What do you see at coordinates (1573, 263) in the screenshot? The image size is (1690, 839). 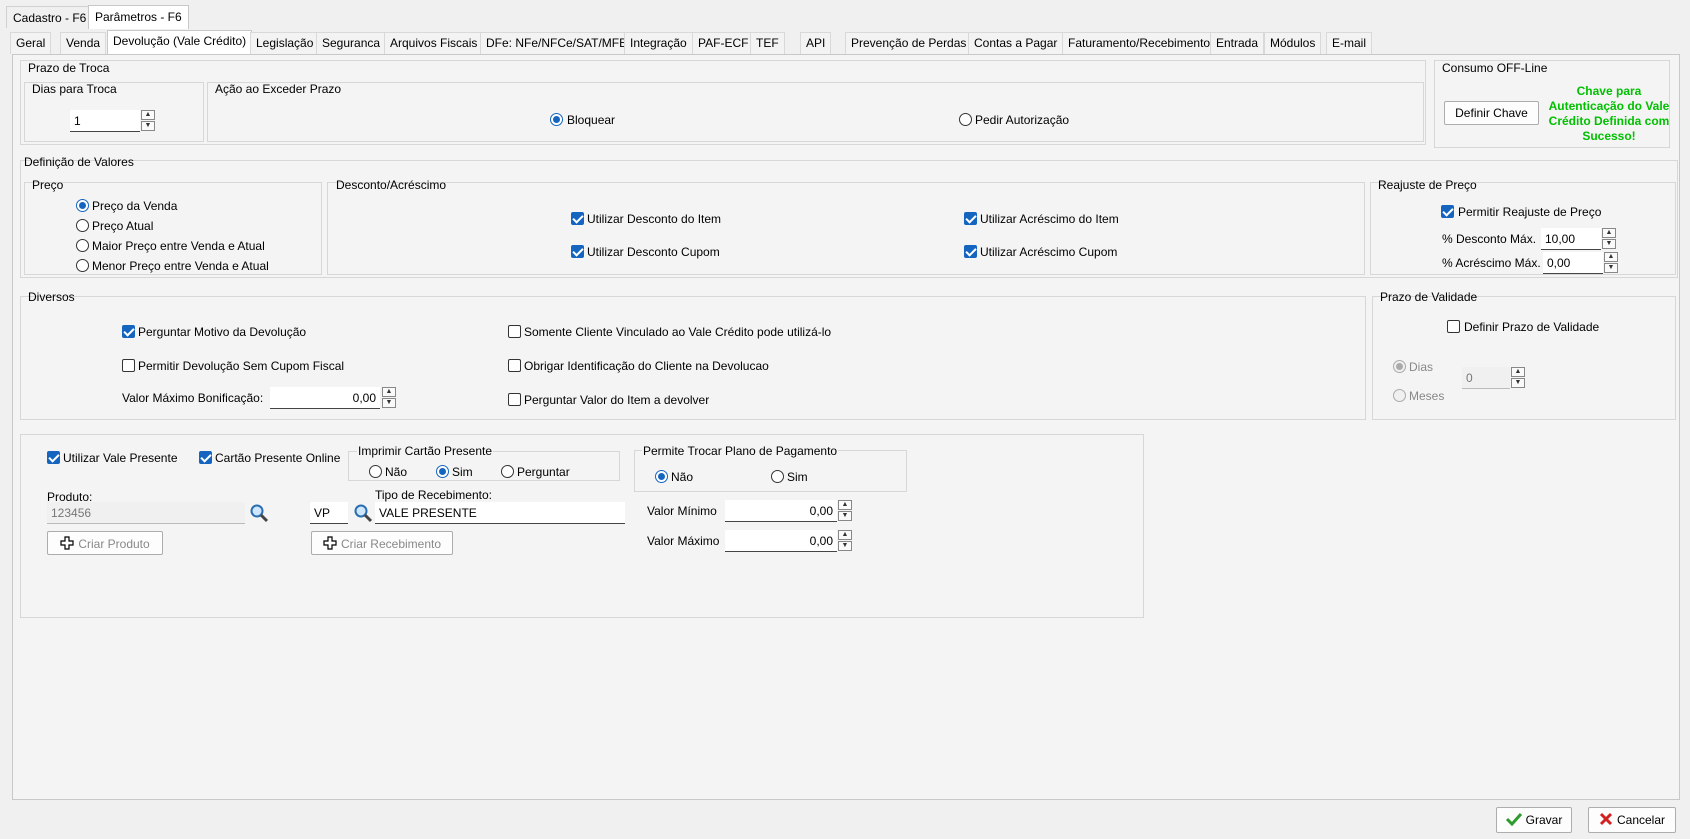 I see `acrescimo-max-input` at bounding box center [1573, 263].